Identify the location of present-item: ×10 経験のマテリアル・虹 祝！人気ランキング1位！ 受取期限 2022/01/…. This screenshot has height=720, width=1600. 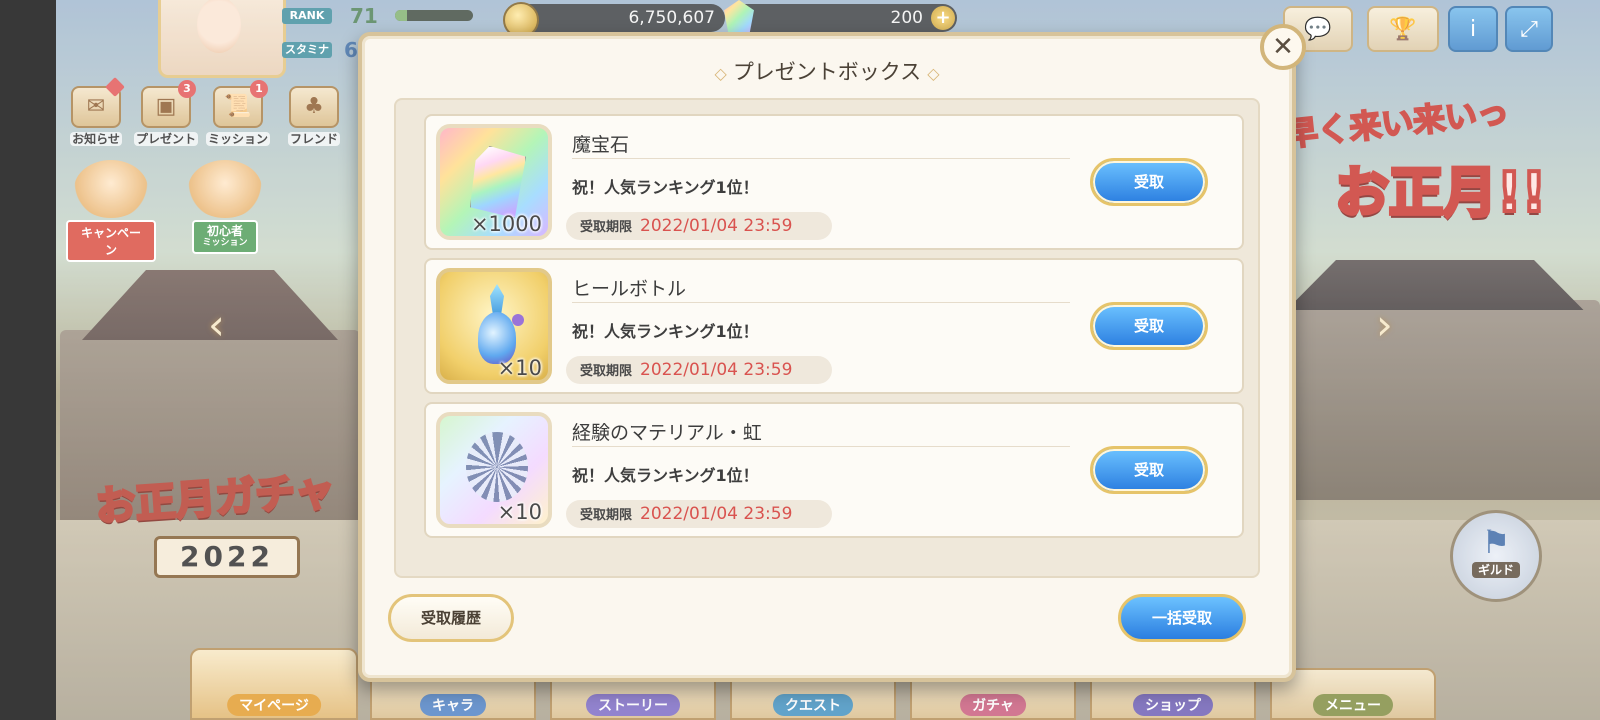
(834, 470).